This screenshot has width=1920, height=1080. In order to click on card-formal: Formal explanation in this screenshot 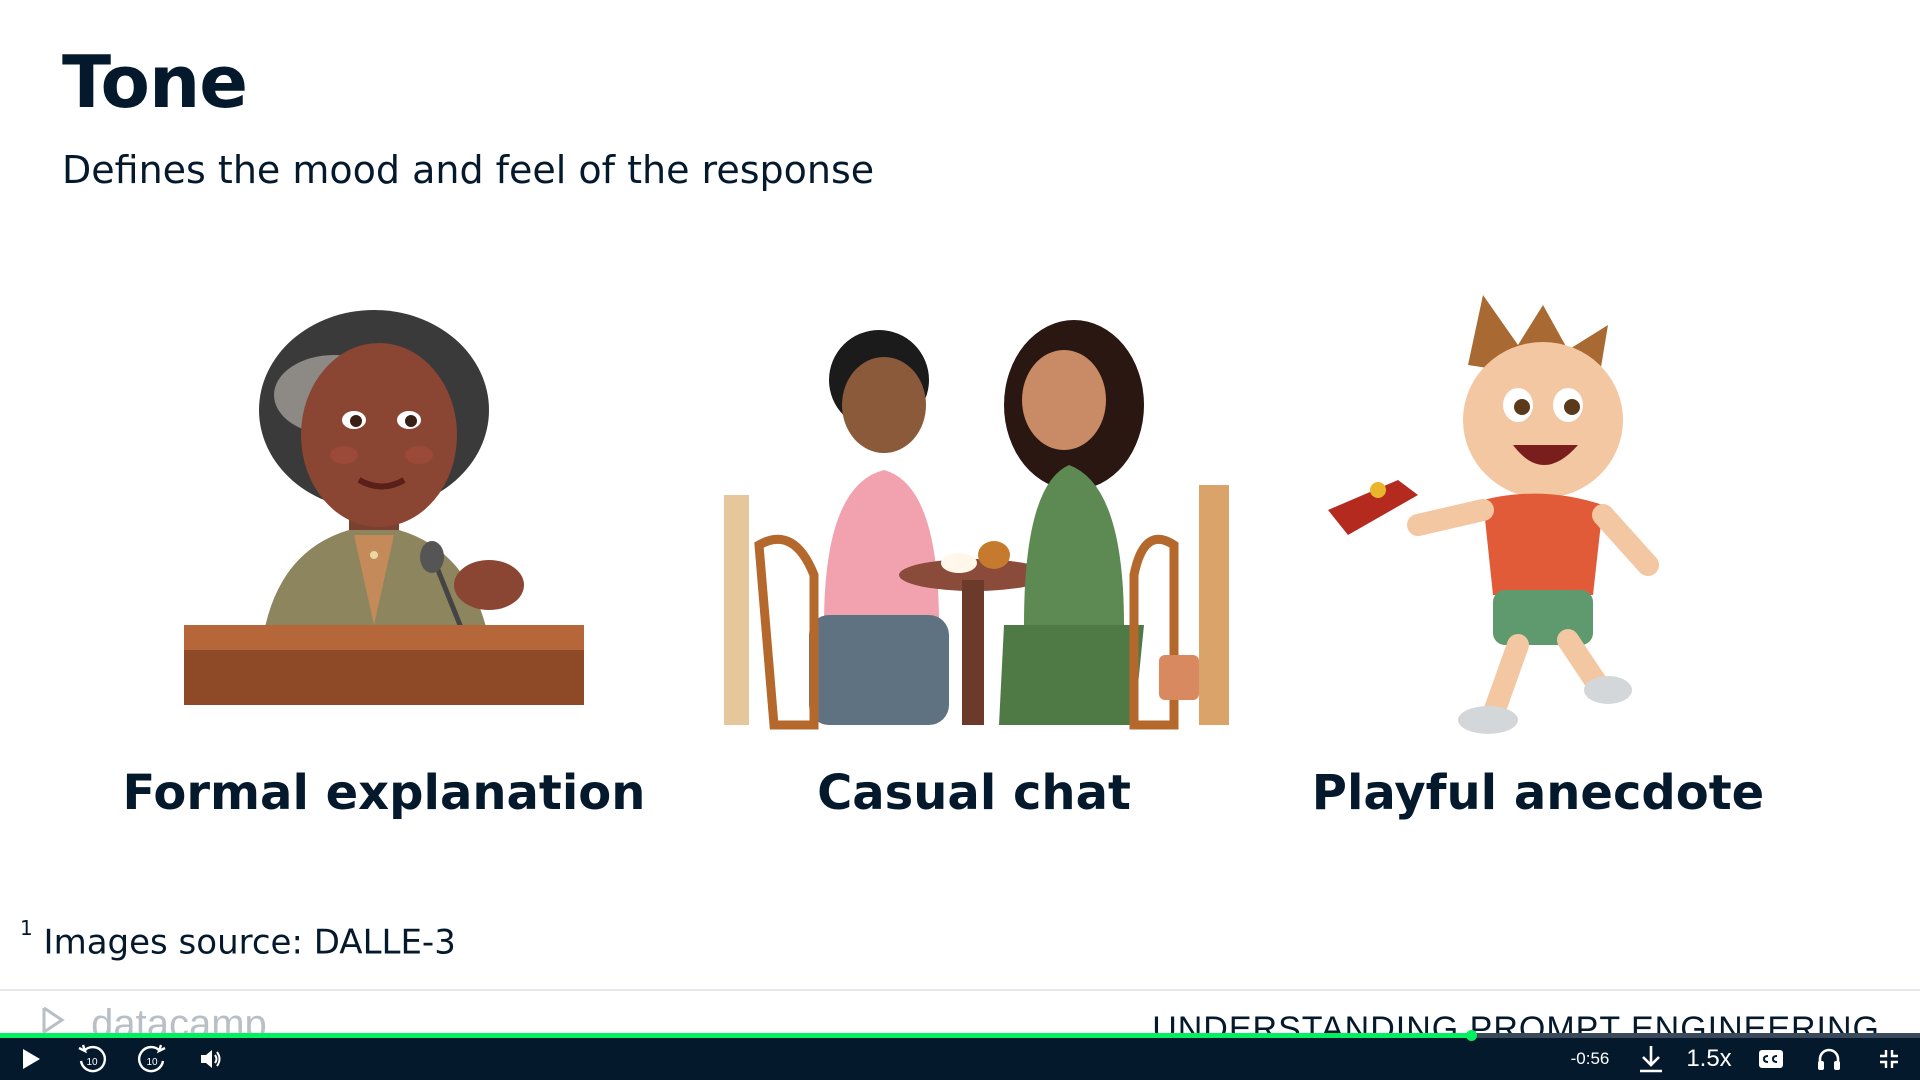, I will do `click(384, 565)`.